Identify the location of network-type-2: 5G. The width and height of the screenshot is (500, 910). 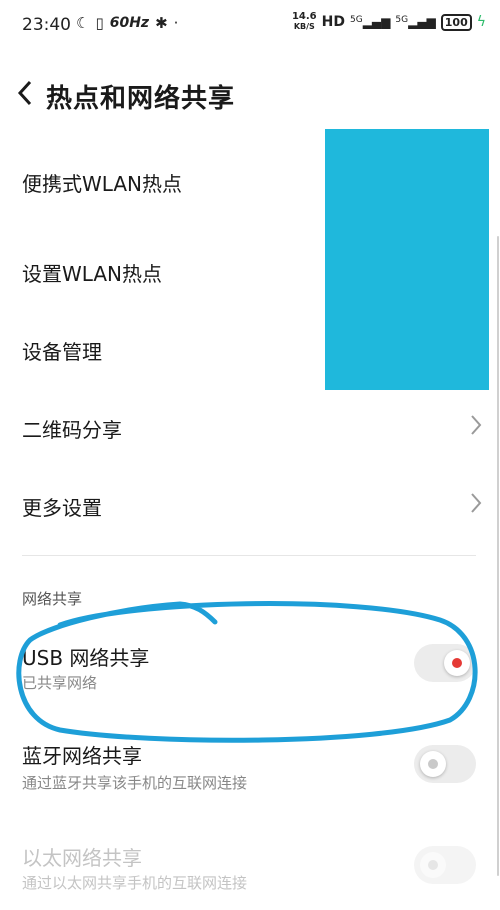
(402, 20).